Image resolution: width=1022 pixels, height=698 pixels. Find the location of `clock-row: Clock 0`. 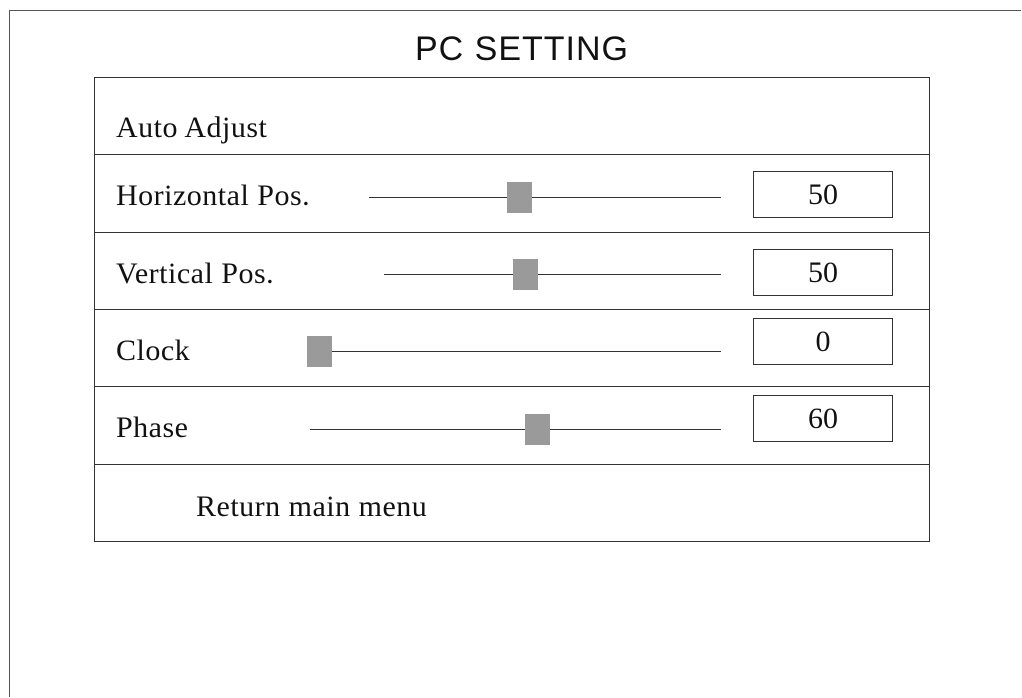

clock-row: Clock 0 is located at coordinates (512, 348).